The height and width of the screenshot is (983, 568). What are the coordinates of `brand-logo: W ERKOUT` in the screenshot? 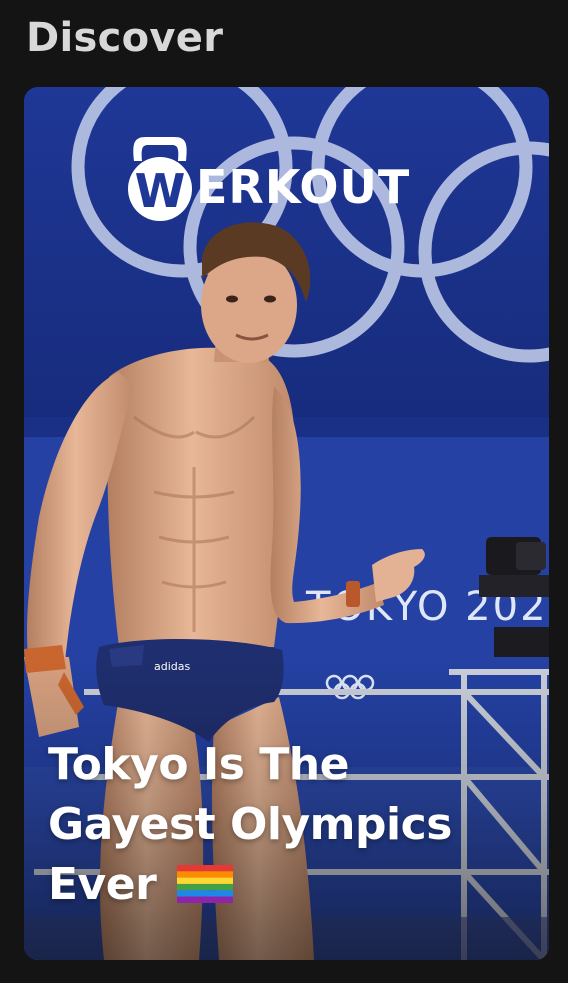 It's located at (268, 177).